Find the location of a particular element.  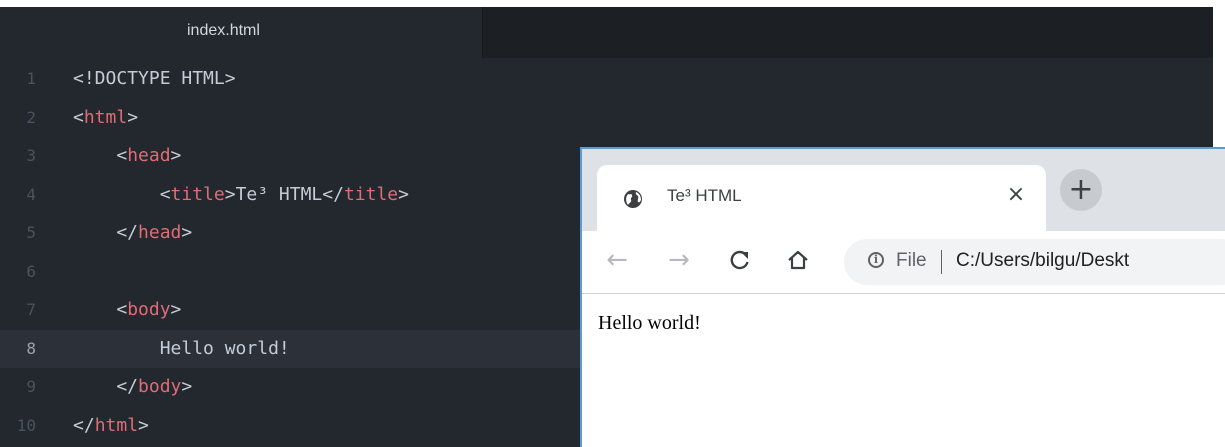

line-number: 9 is located at coordinates (31, 386).